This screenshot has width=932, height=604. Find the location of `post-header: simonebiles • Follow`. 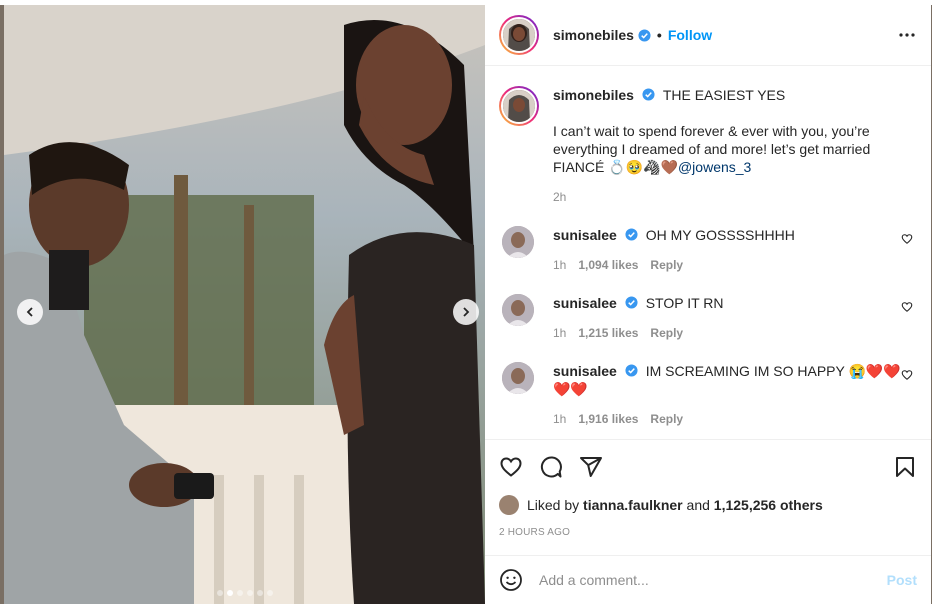

post-header: simonebiles • Follow is located at coordinates (708, 35).